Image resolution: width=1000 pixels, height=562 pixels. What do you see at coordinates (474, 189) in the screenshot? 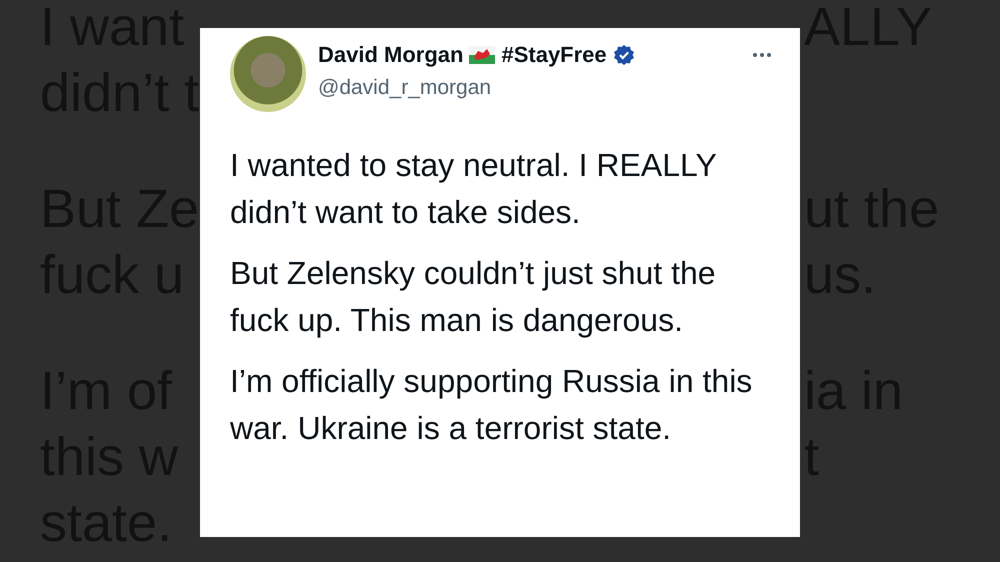
I see `post-text: I wanted to stay neutral. I REALLY didn’t want to take sides.` at bounding box center [474, 189].